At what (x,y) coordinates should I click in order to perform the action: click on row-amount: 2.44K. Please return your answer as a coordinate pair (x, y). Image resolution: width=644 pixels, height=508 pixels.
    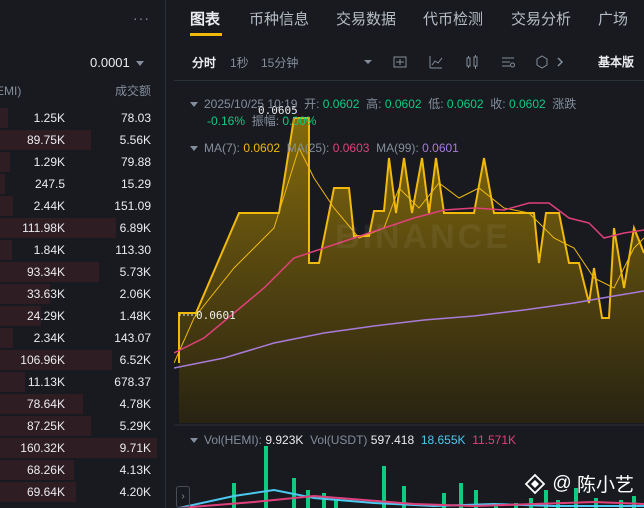
    Looking at the image, I should click on (49, 206).